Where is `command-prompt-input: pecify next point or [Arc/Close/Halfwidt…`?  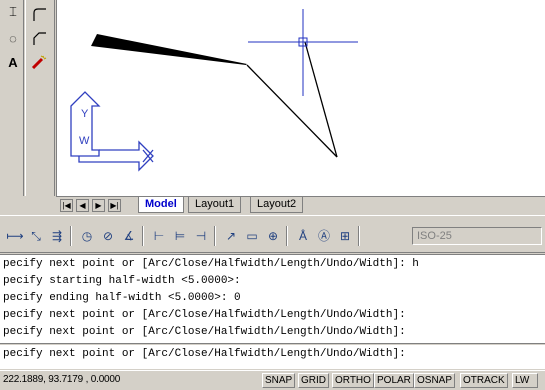
command-prompt-input: pecify next point or [Arc/Close/Halfwidt… is located at coordinates (204, 354).